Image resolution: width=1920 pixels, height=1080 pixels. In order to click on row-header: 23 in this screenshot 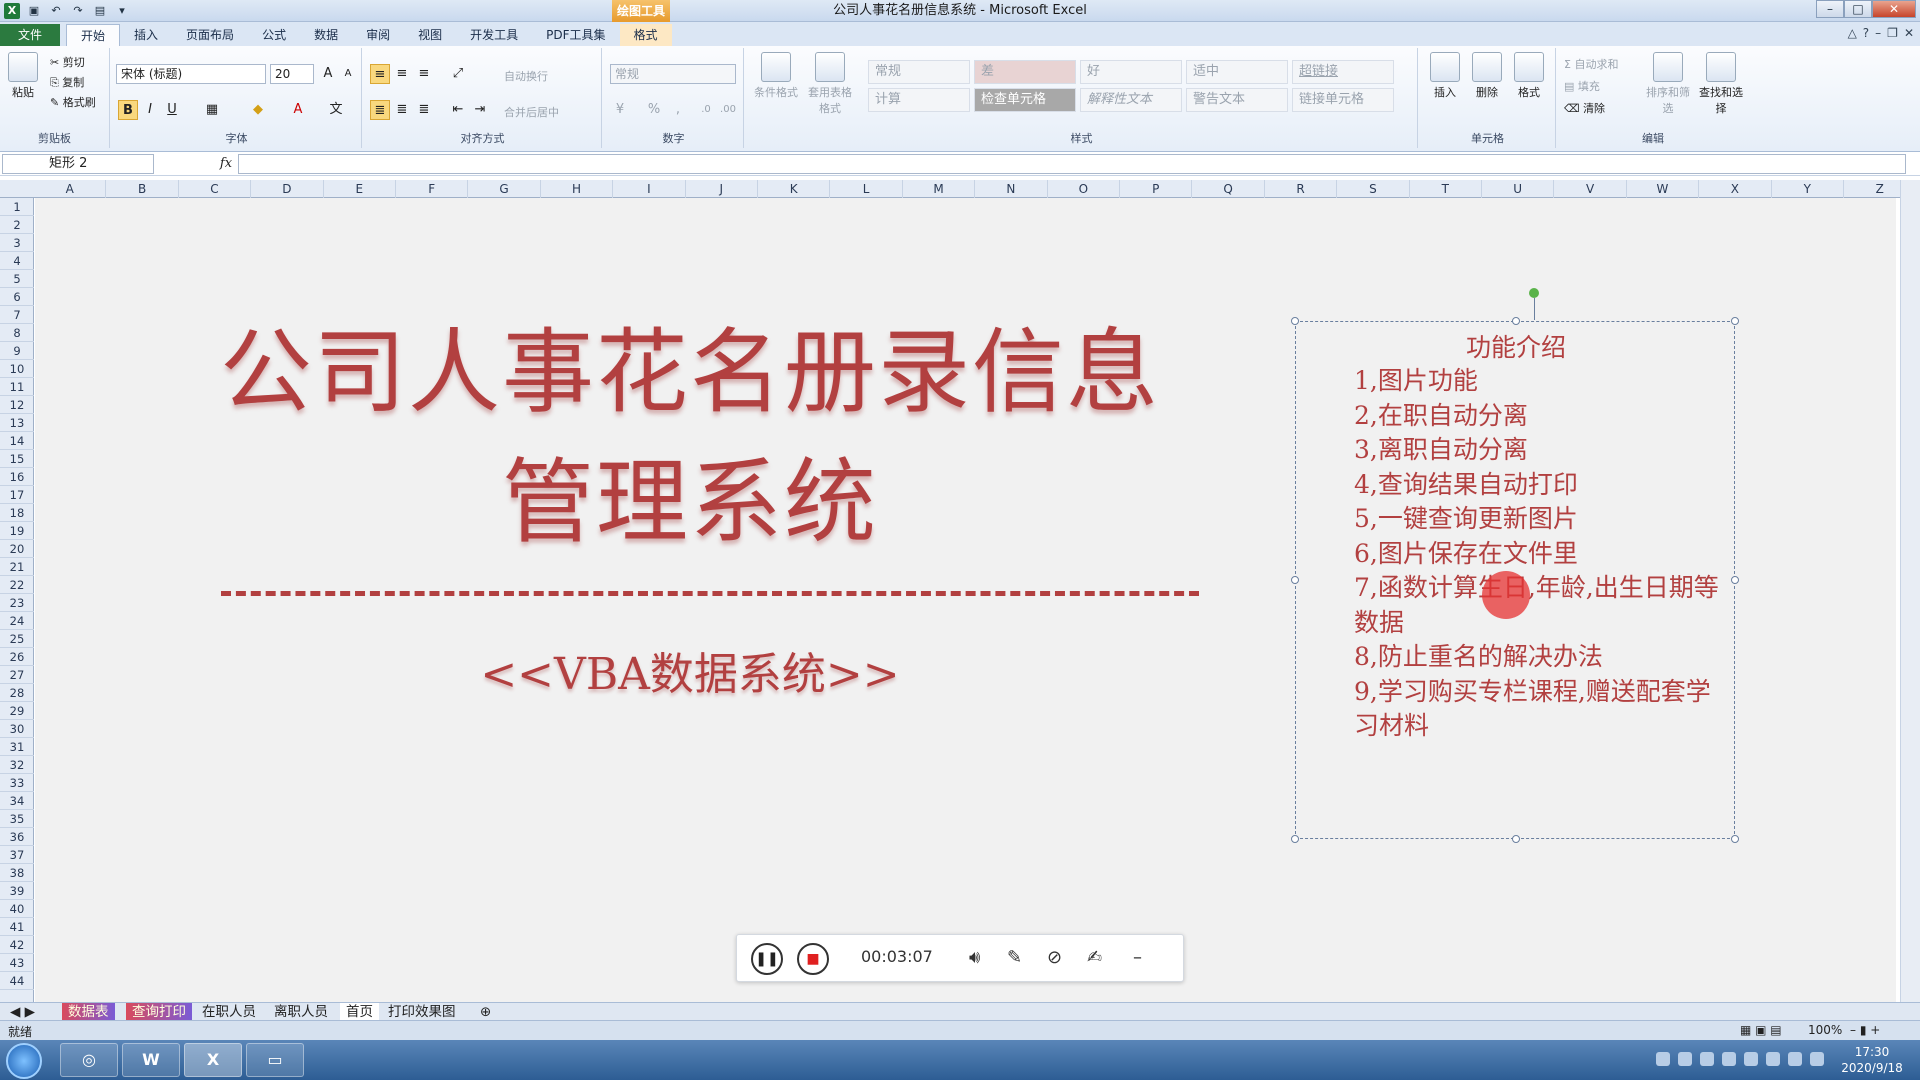, I will do `click(17, 603)`.